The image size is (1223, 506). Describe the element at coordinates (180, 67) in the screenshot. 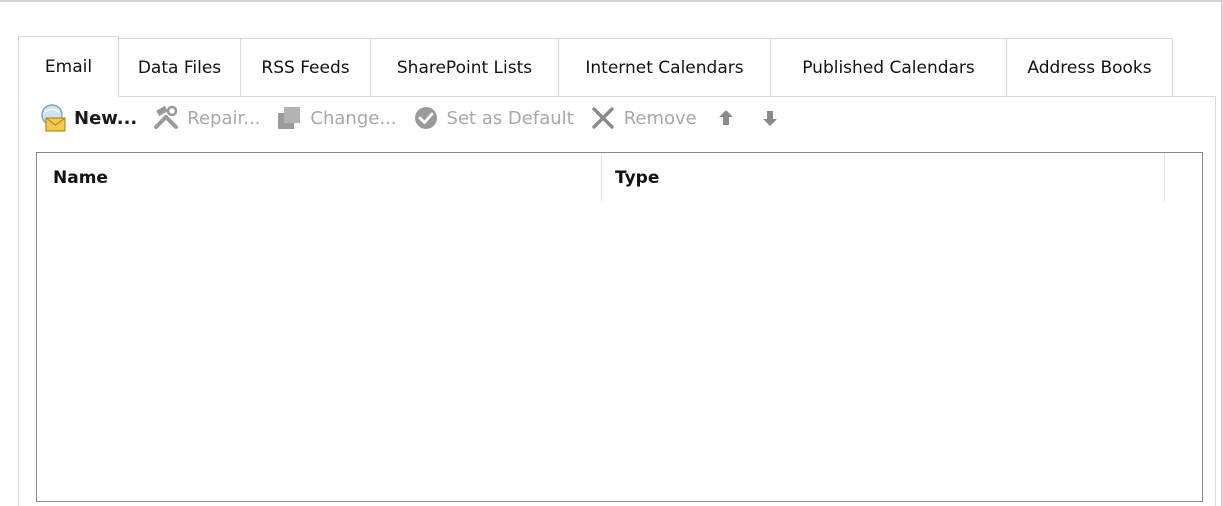

I see `tab-data-files: Data Files` at that location.